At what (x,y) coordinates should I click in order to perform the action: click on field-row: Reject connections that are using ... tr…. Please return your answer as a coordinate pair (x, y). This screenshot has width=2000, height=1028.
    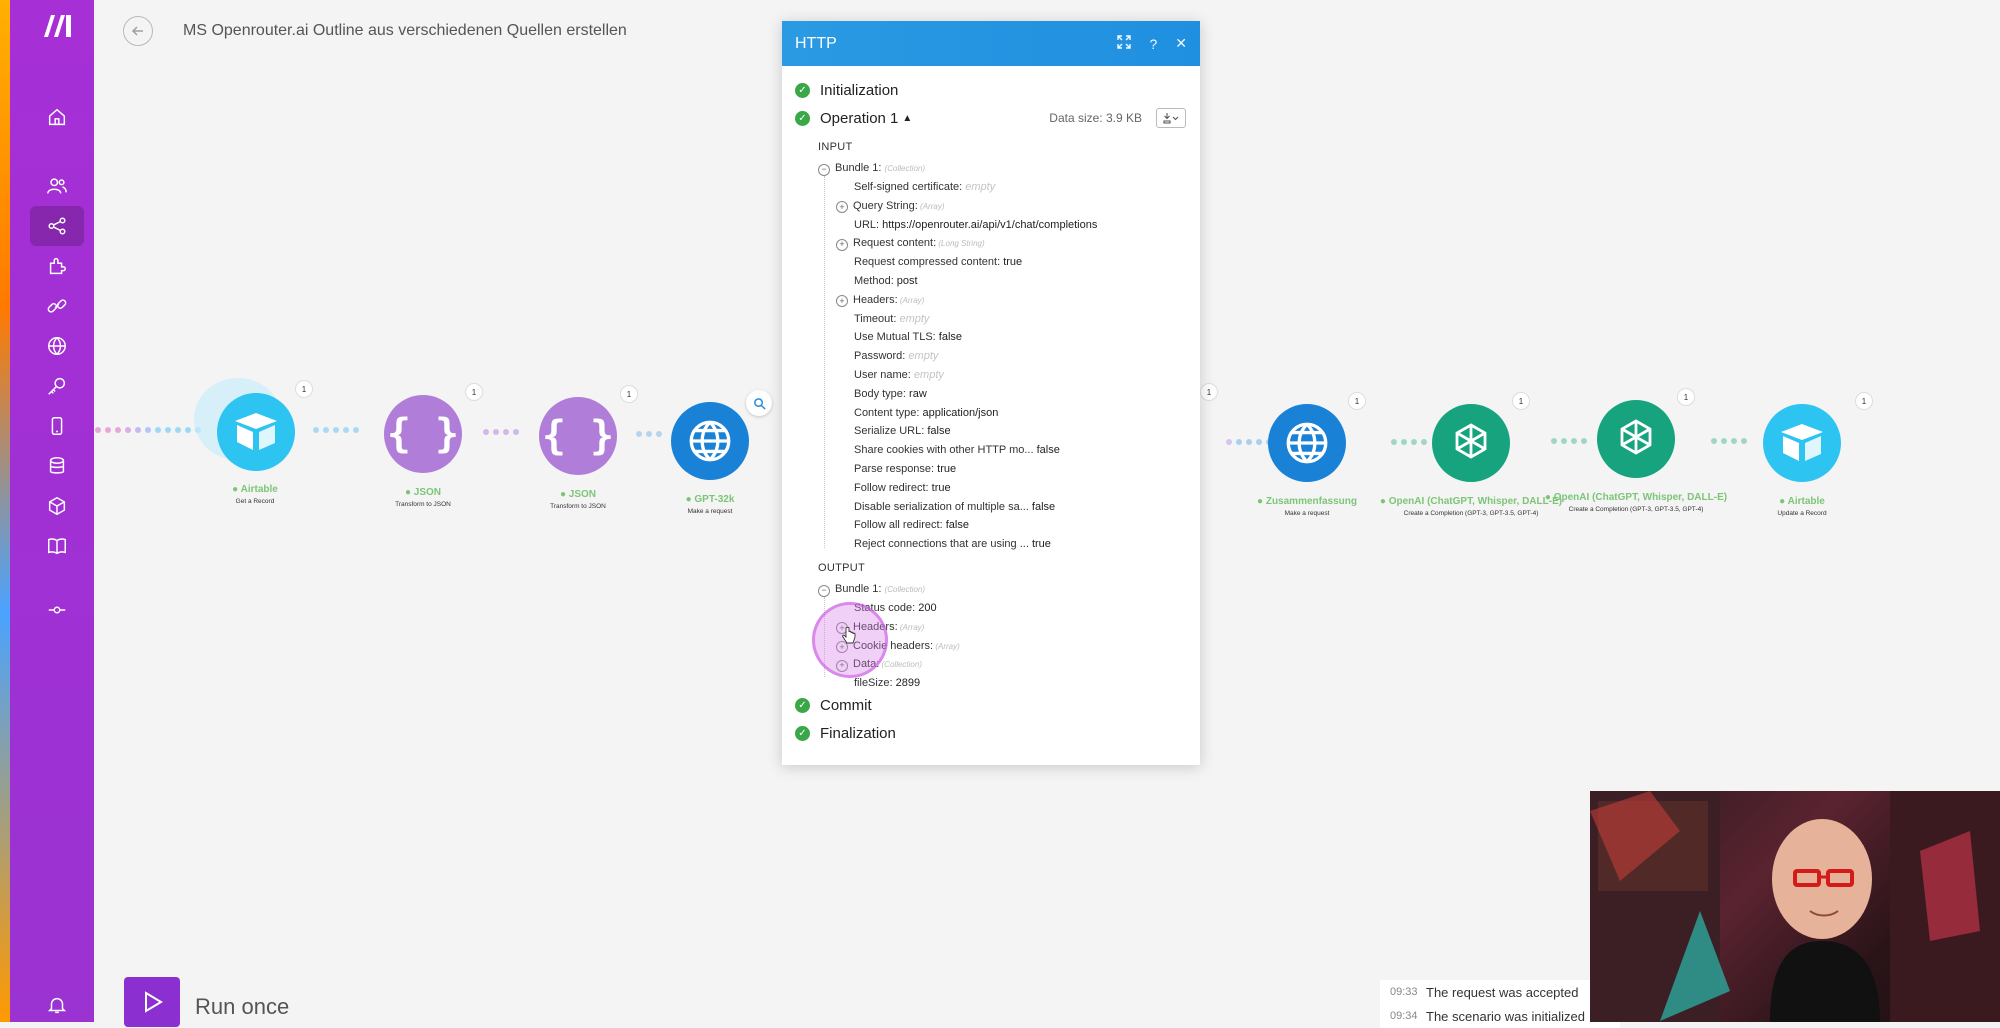
    Looking at the image, I should click on (952, 544).